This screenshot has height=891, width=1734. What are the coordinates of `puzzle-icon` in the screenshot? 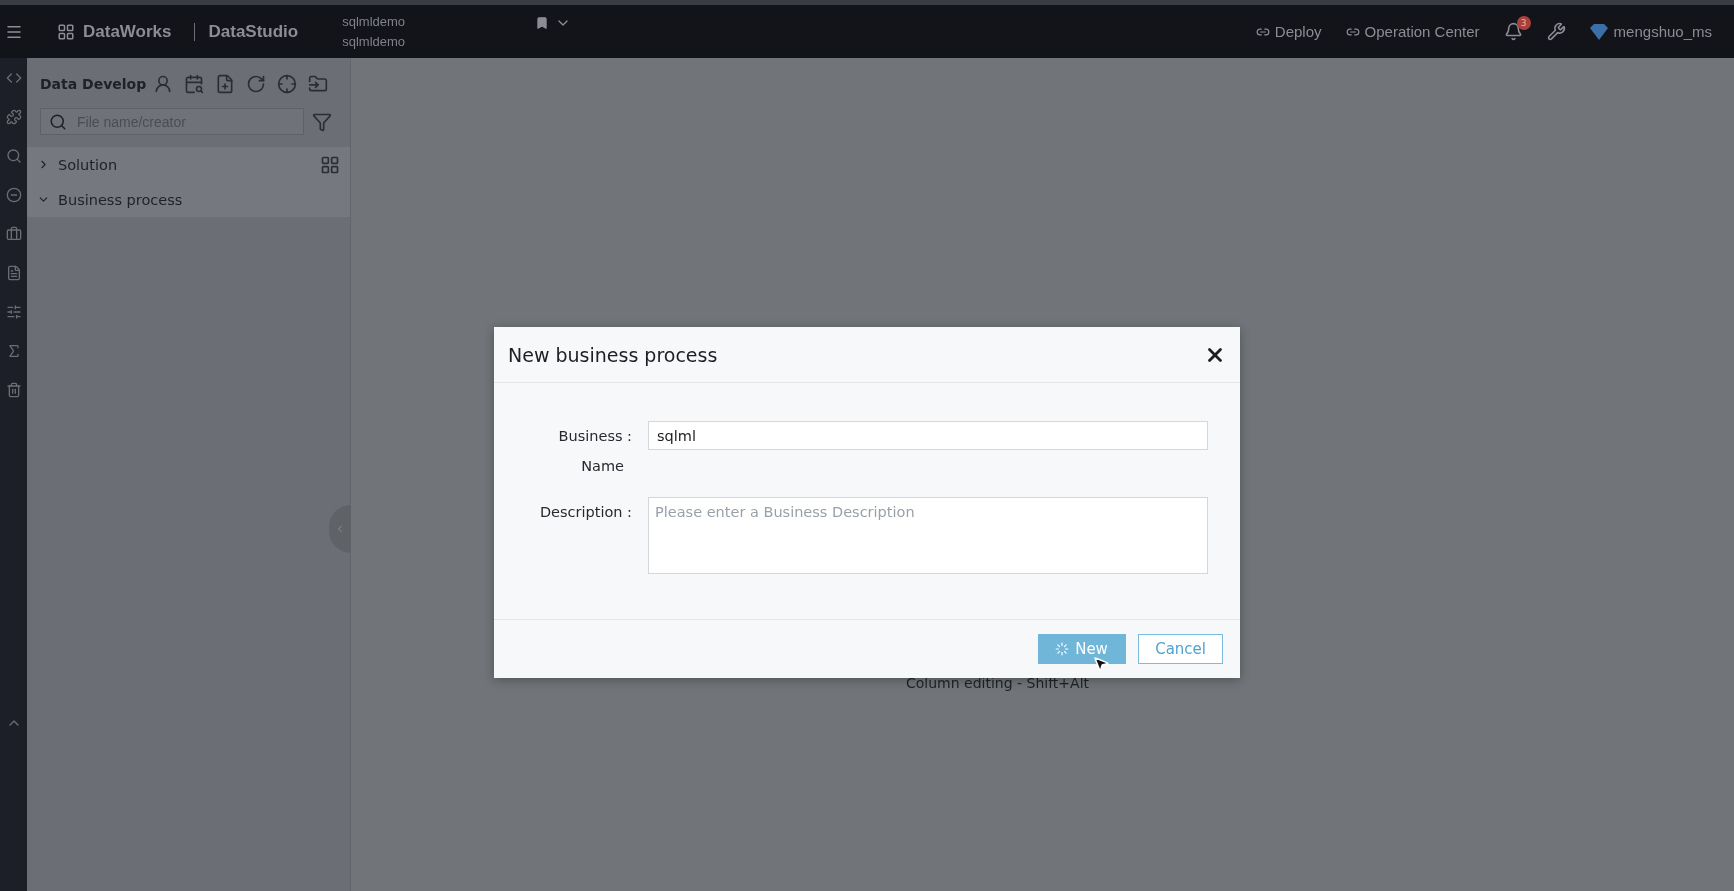 It's located at (13, 117).